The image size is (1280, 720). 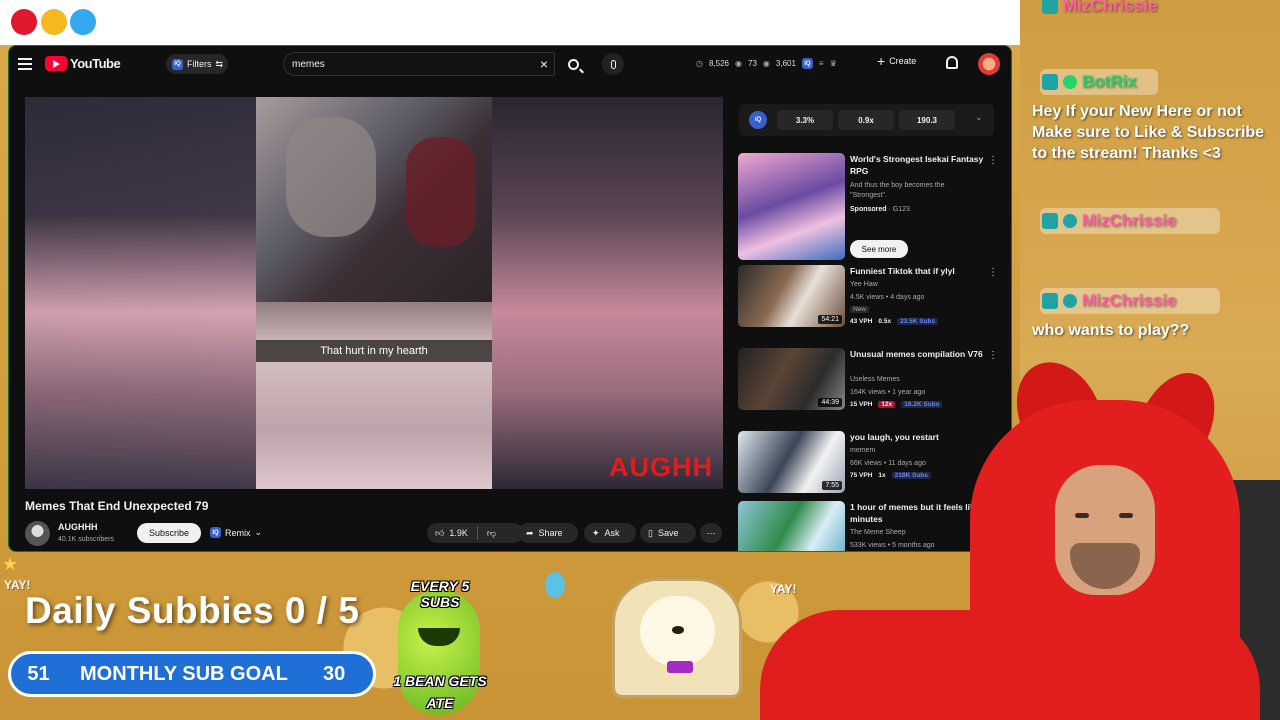 I want to click on channel-avatar, so click(x=37, y=533).